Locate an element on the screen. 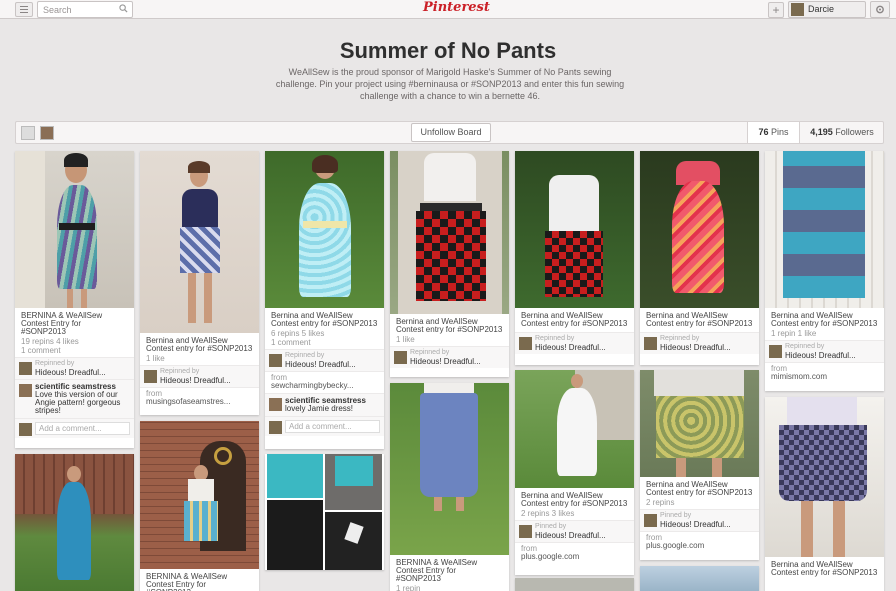 The image size is (896, 591). search-input: Search is located at coordinates (85, 9).